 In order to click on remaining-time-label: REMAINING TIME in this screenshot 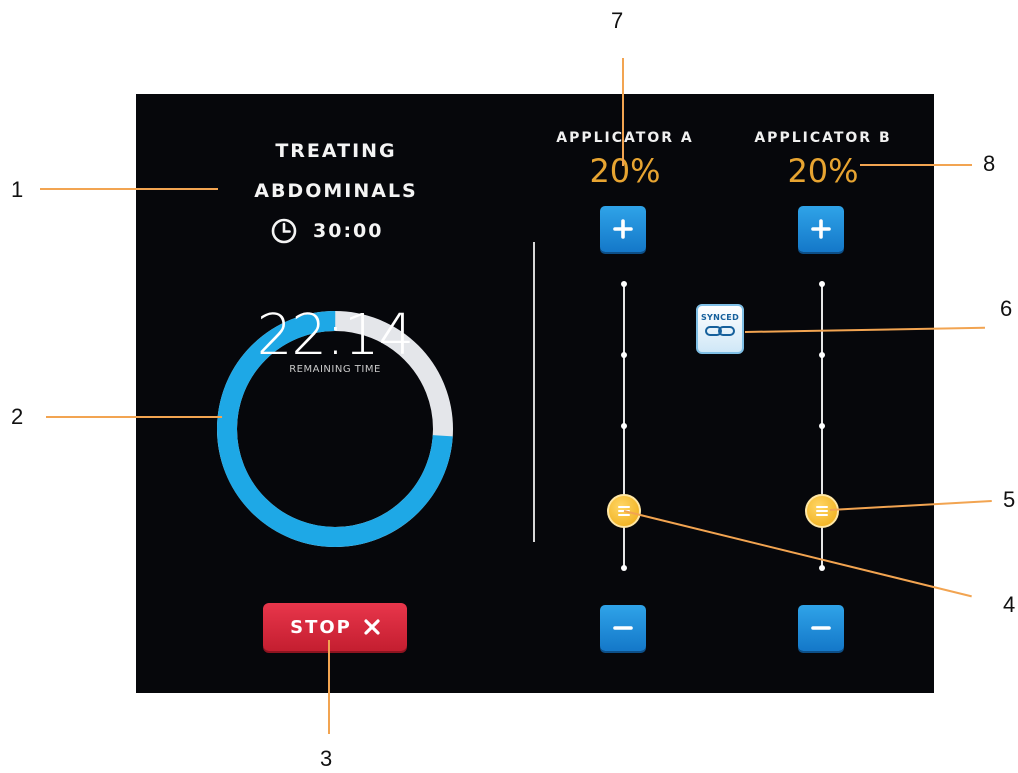, I will do `click(335, 369)`.